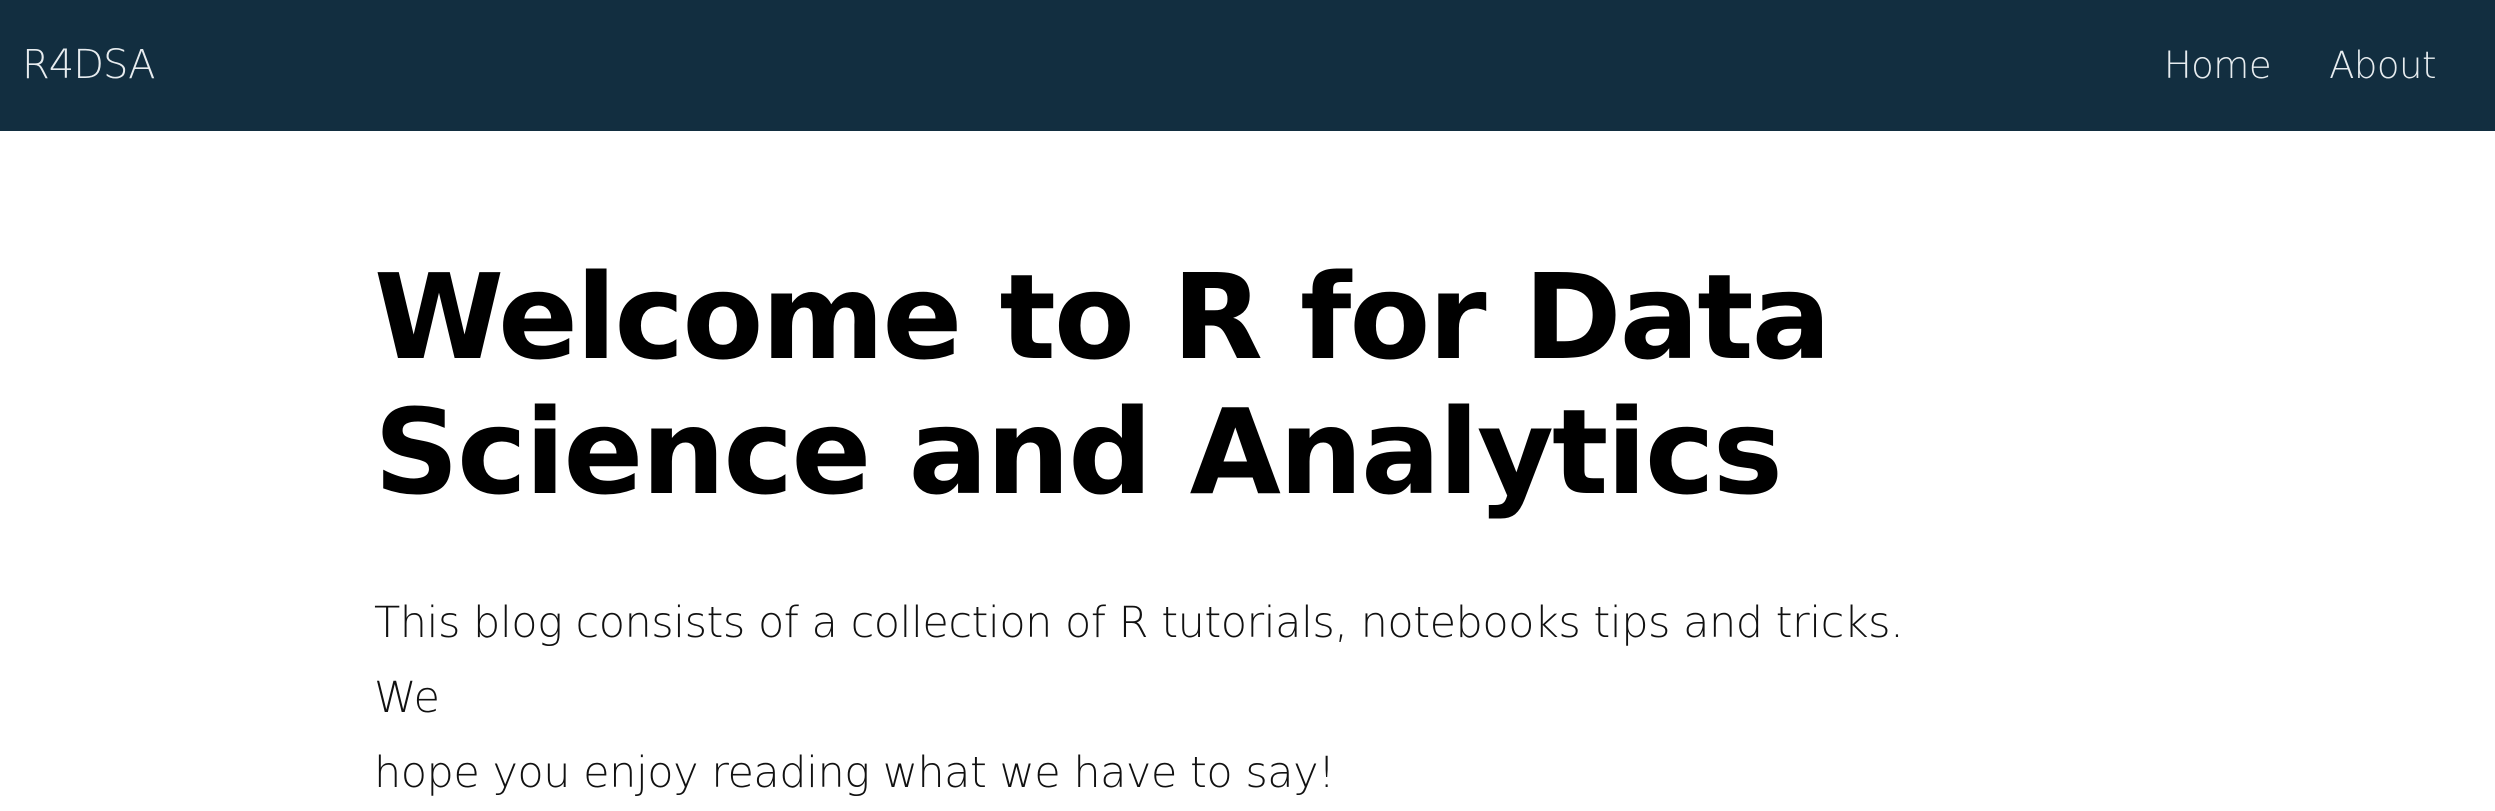 Image resolution: width=2495 pixels, height=811 pixels. Describe the element at coordinates (1102, 317) in the screenshot. I see `page-title-line-1: Welcome to R for Data` at that location.